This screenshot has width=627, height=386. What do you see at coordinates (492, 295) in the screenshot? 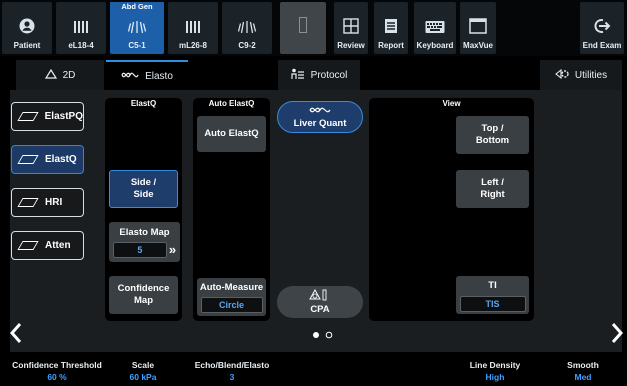
I see `ti-control: TI TIS` at bounding box center [492, 295].